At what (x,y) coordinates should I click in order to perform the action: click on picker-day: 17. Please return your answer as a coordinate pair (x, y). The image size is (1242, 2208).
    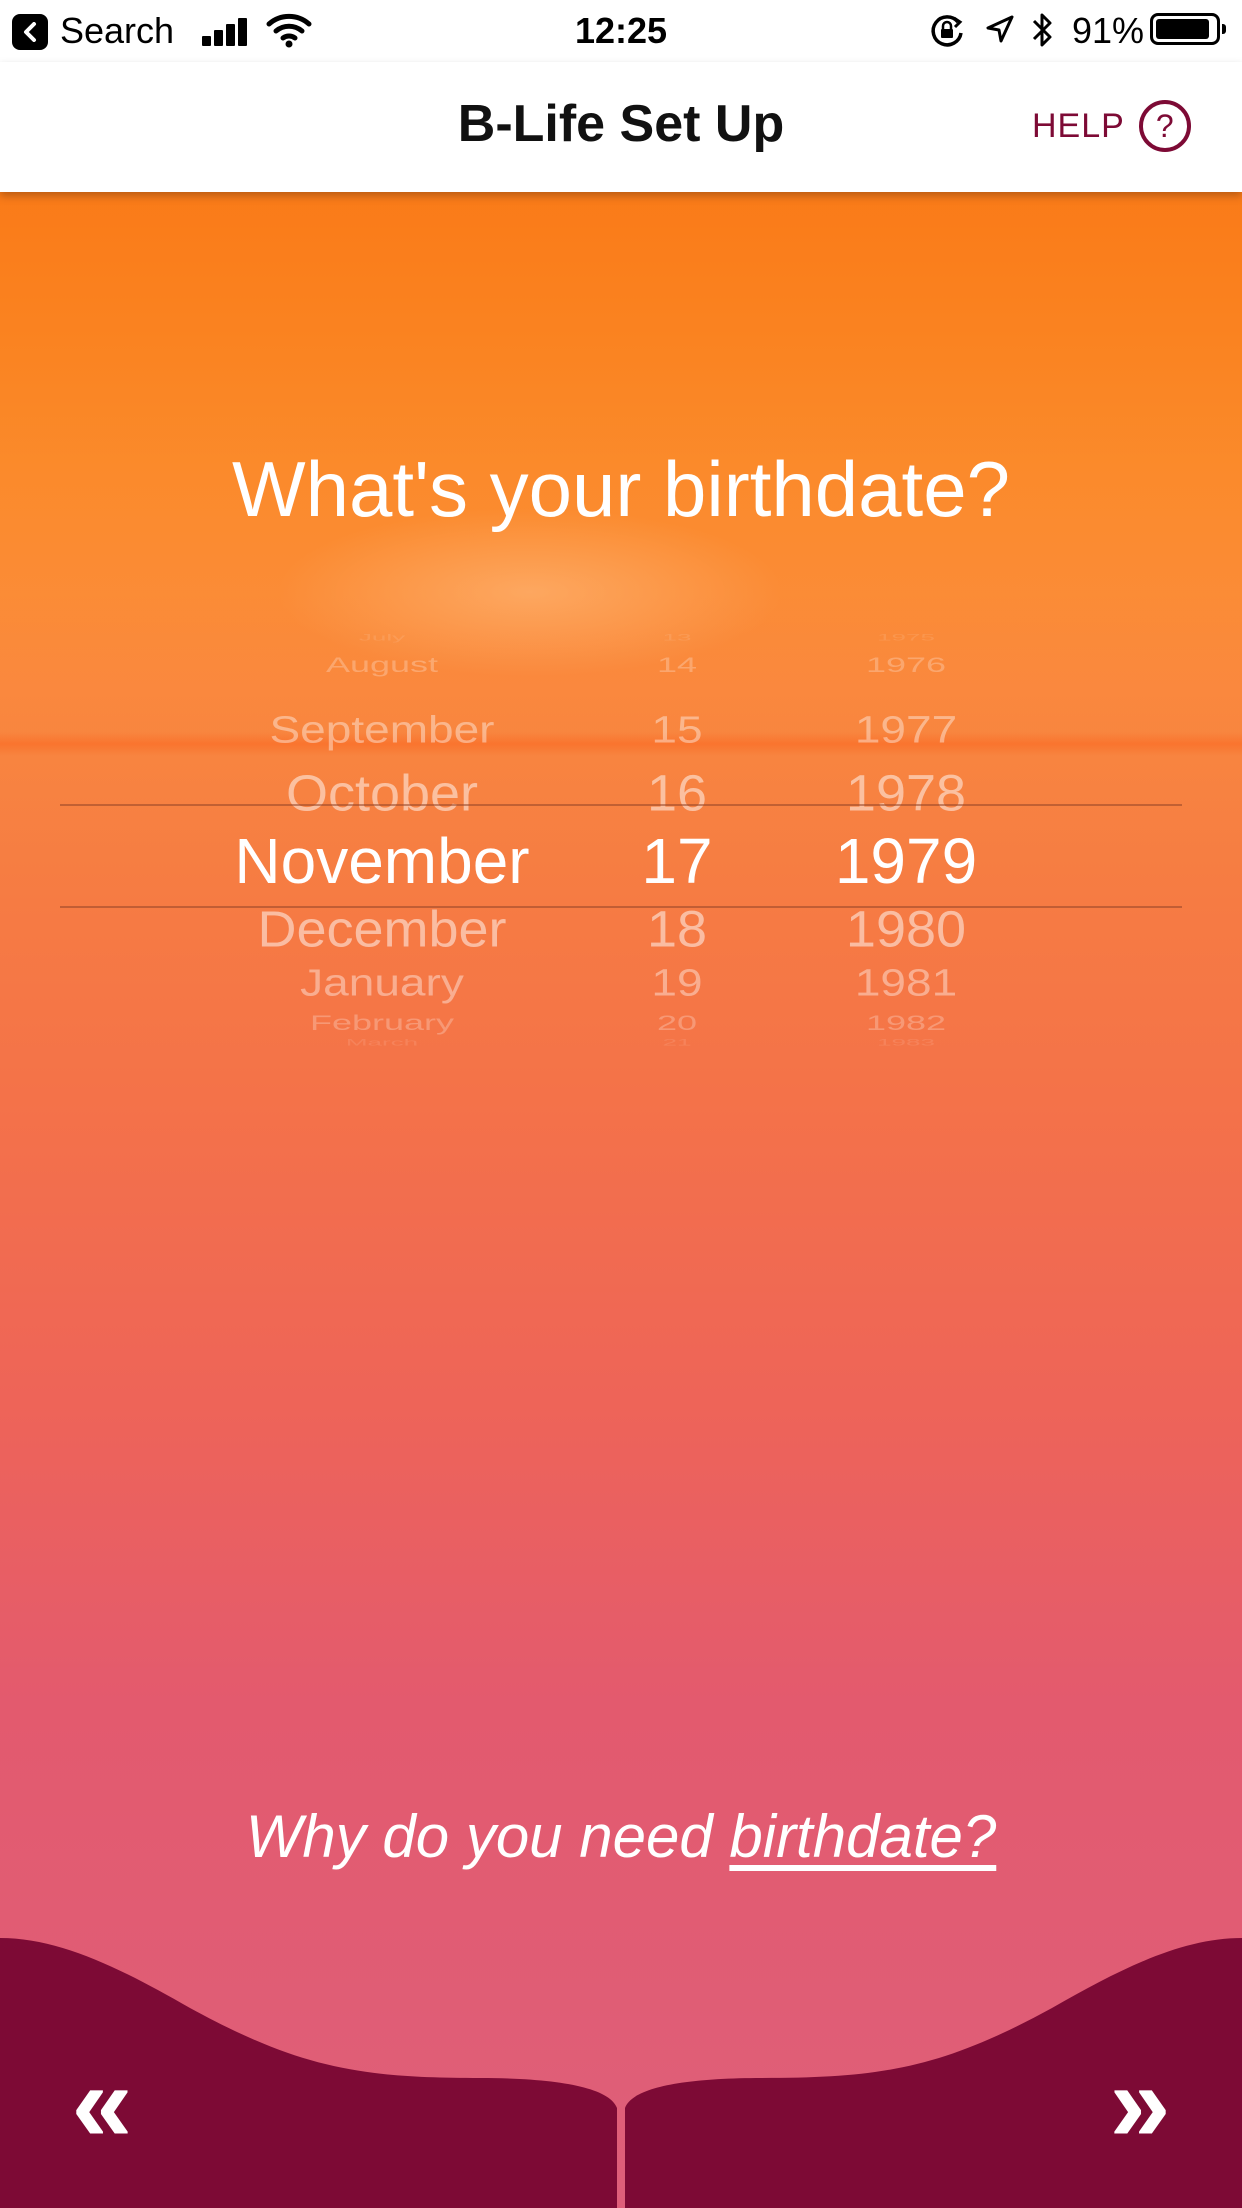
    Looking at the image, I should click on (677, 861).